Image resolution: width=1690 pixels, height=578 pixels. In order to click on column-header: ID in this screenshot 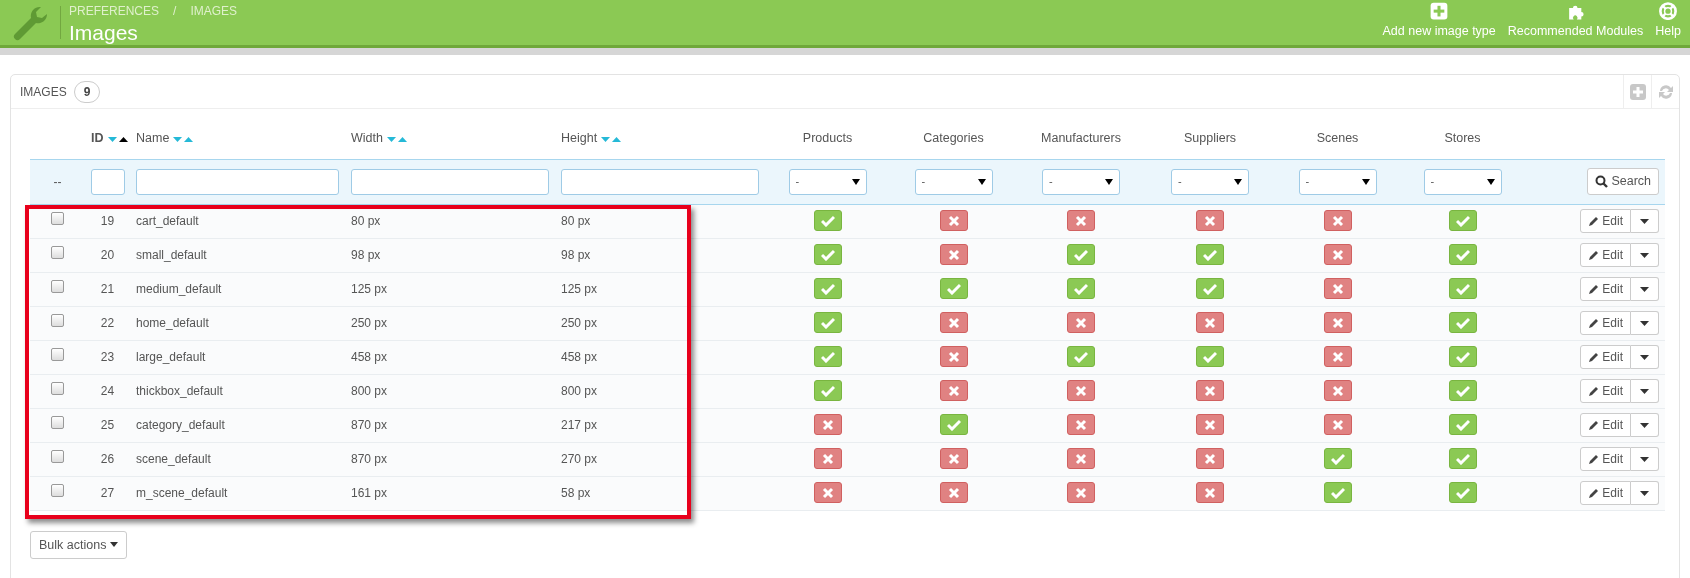, I will do `click(97, 138)`.